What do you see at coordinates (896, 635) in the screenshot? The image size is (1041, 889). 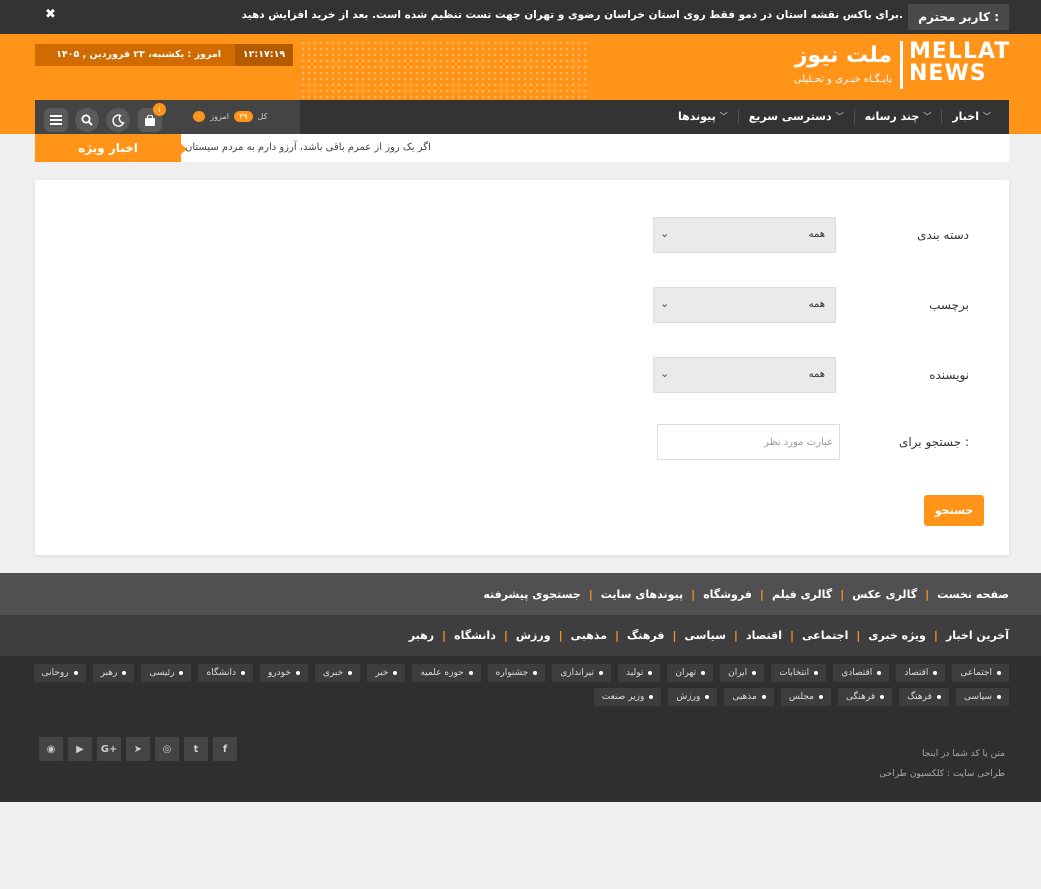 I see `footer-category-link: ویژه خبری` at bounding box center [896, 635].